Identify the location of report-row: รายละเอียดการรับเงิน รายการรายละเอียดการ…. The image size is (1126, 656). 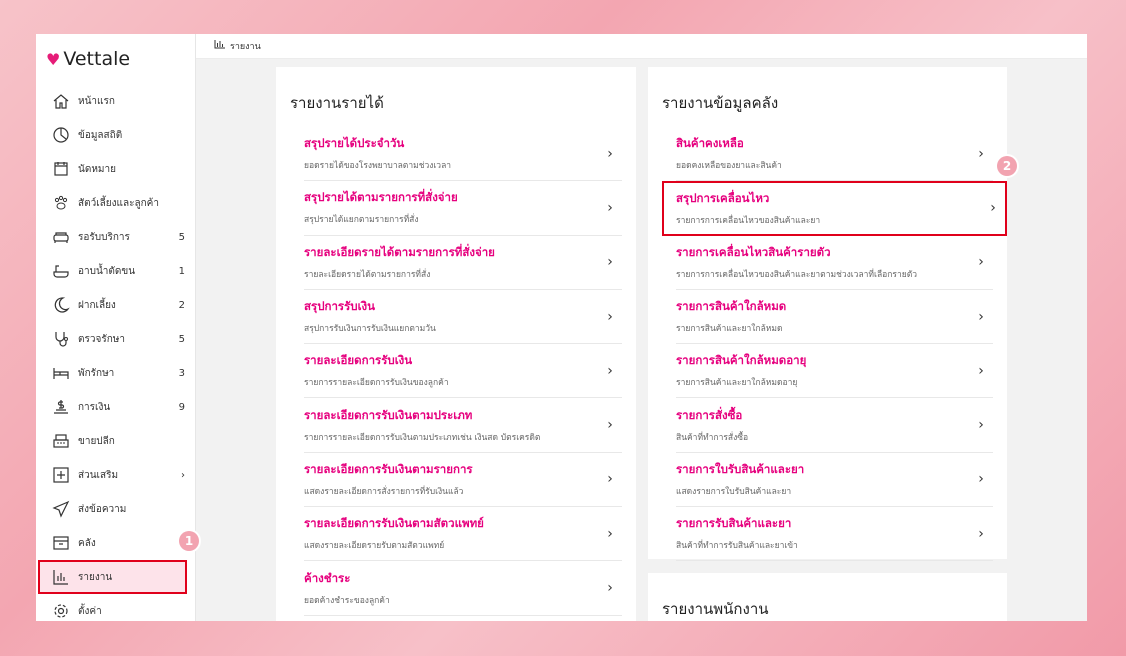
(463, 371).